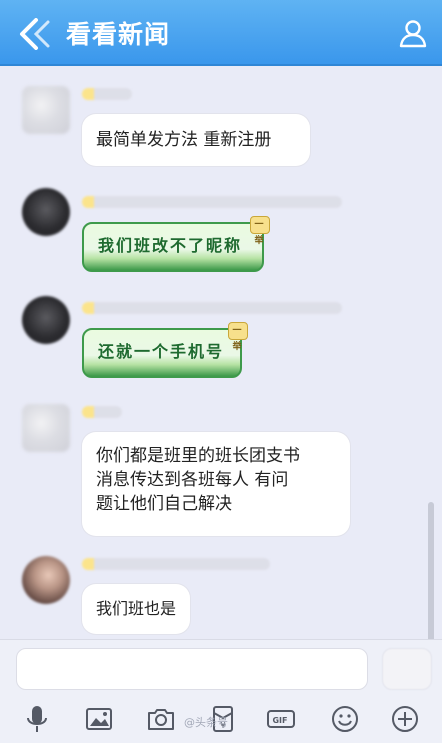 The width and height of the screenshot is (442, 743). I want to click on camera-icon, so click(161, 719).